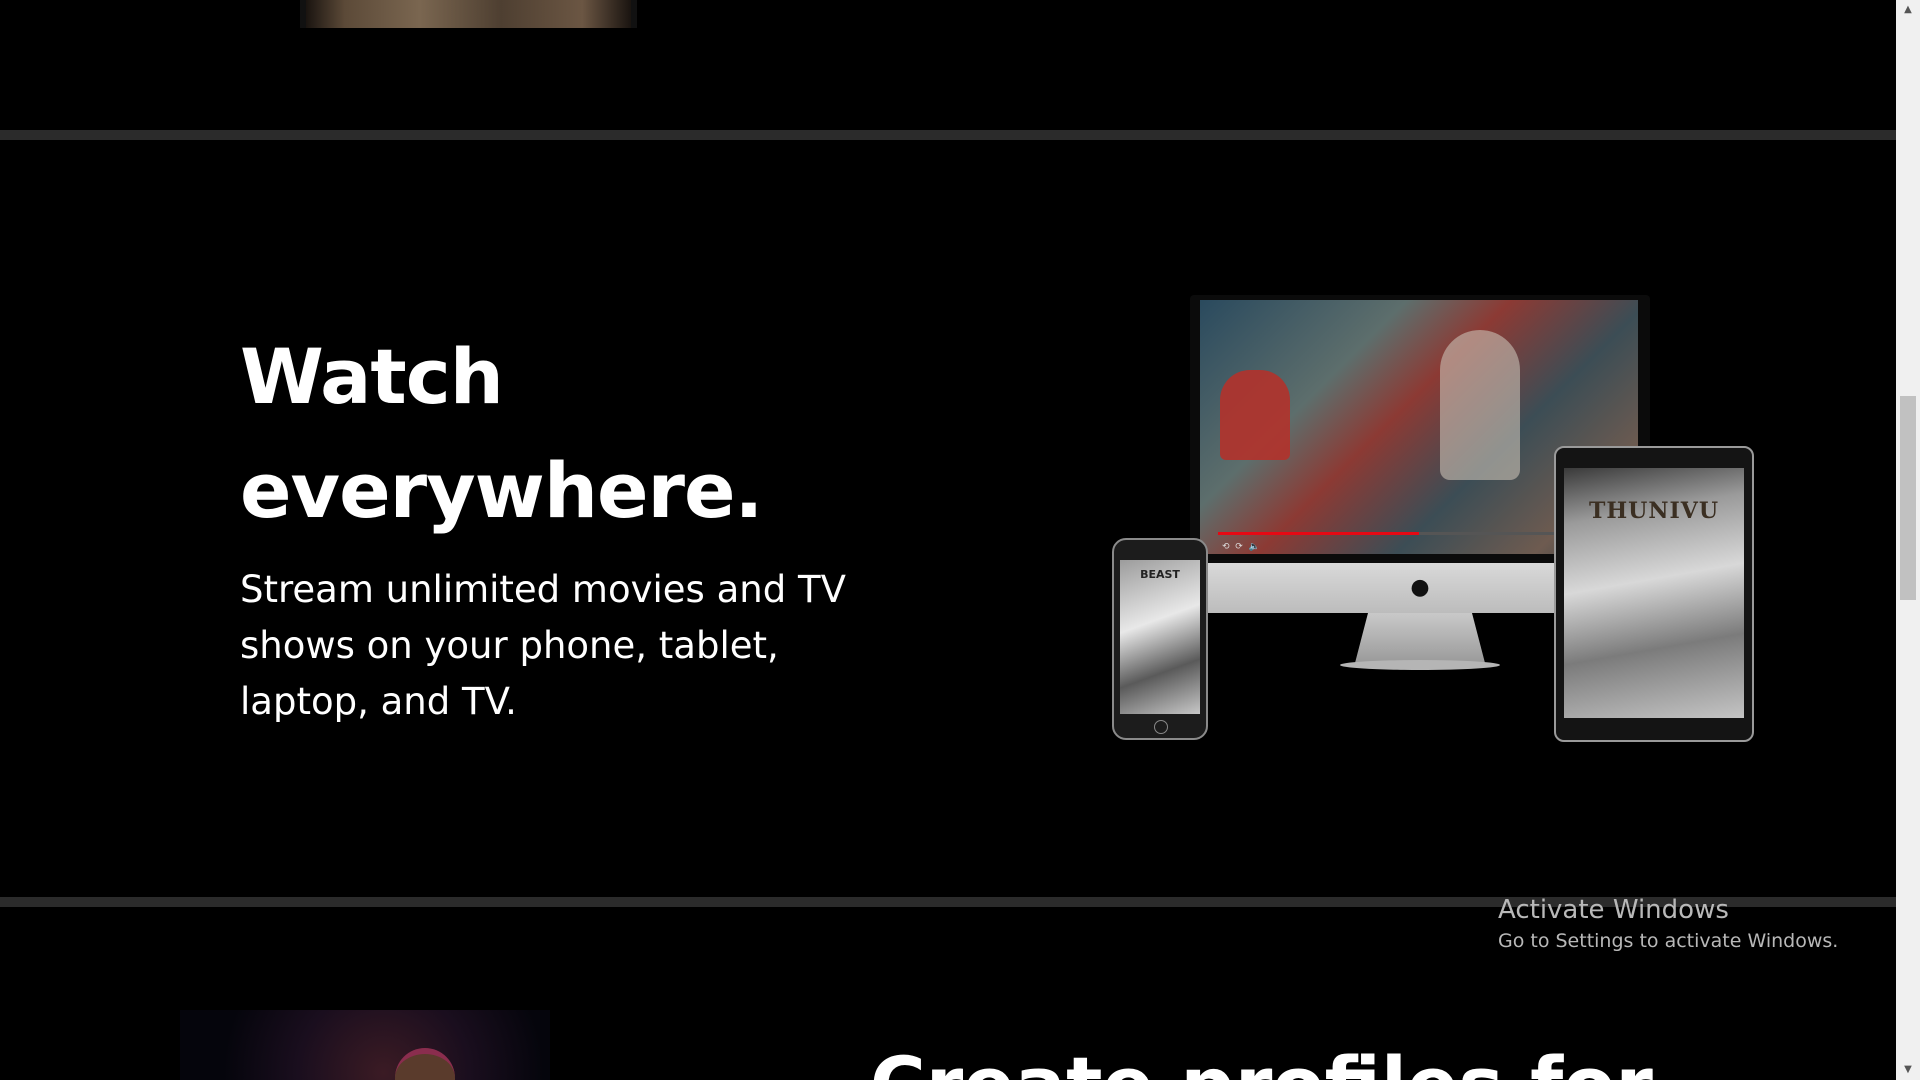 Image resolution: width=1920 pixels, height=1080 pixels. Describe the element at coordinates (425, 1064) in the screenshot. I see `character-head` at that location.